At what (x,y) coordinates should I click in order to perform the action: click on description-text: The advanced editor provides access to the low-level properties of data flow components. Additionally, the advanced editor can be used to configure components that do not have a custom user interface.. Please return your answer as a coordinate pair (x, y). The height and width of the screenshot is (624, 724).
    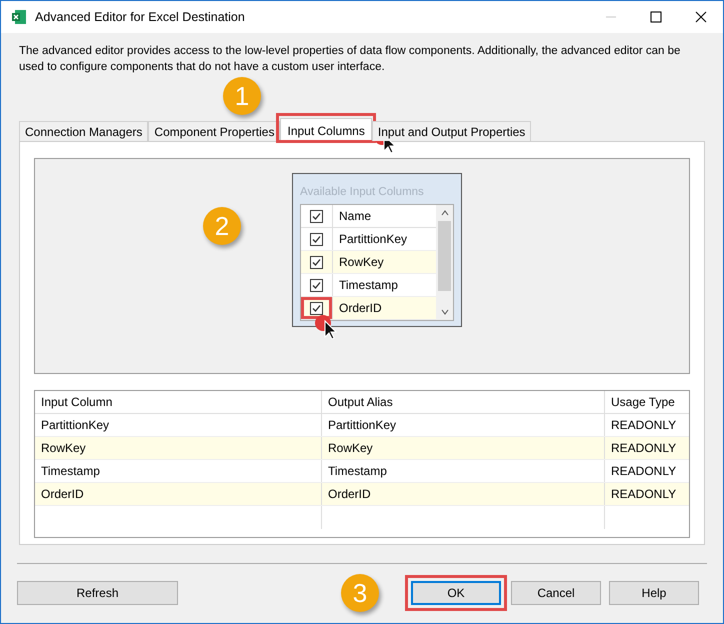
    Looking at the image, I should click on (350, 59).